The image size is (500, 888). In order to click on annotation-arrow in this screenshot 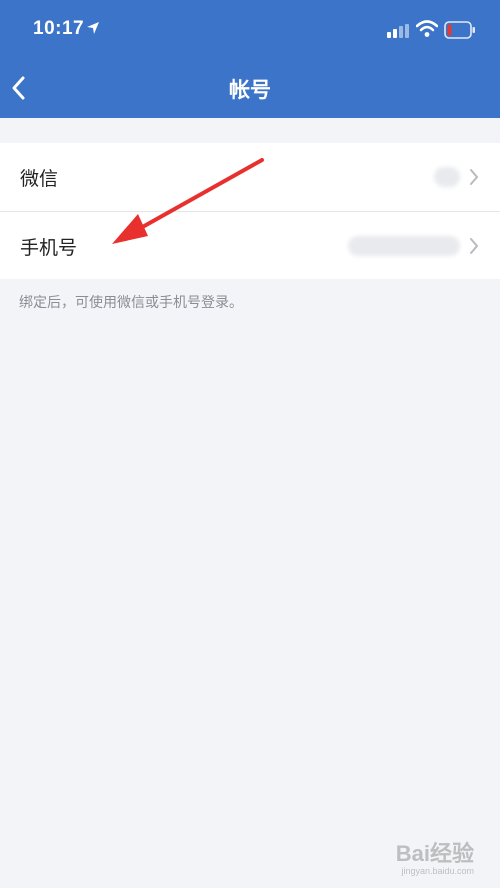, I will do `click(188, 201)`.